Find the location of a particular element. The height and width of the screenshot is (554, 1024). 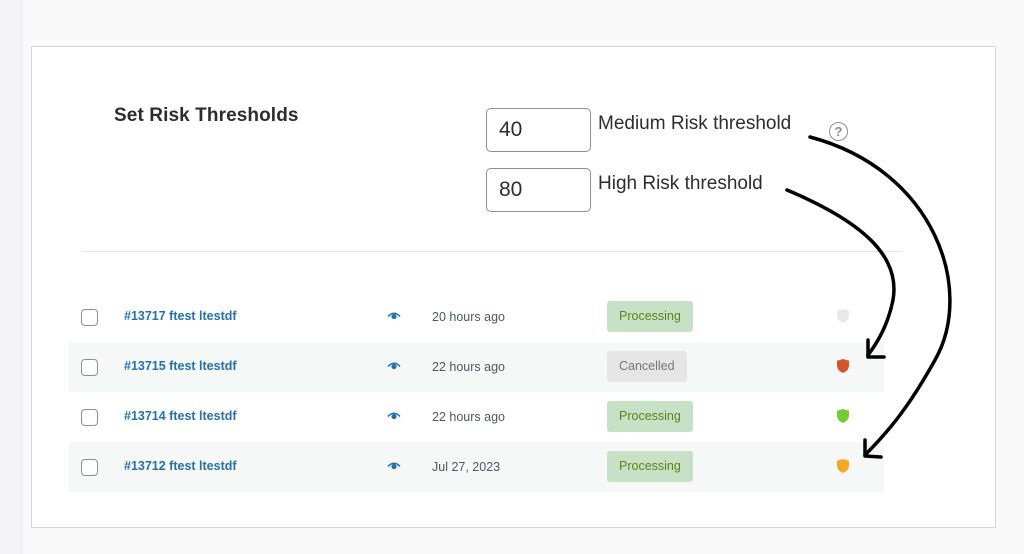

high-risk-threshold-input is located at coordinates (538, 190).